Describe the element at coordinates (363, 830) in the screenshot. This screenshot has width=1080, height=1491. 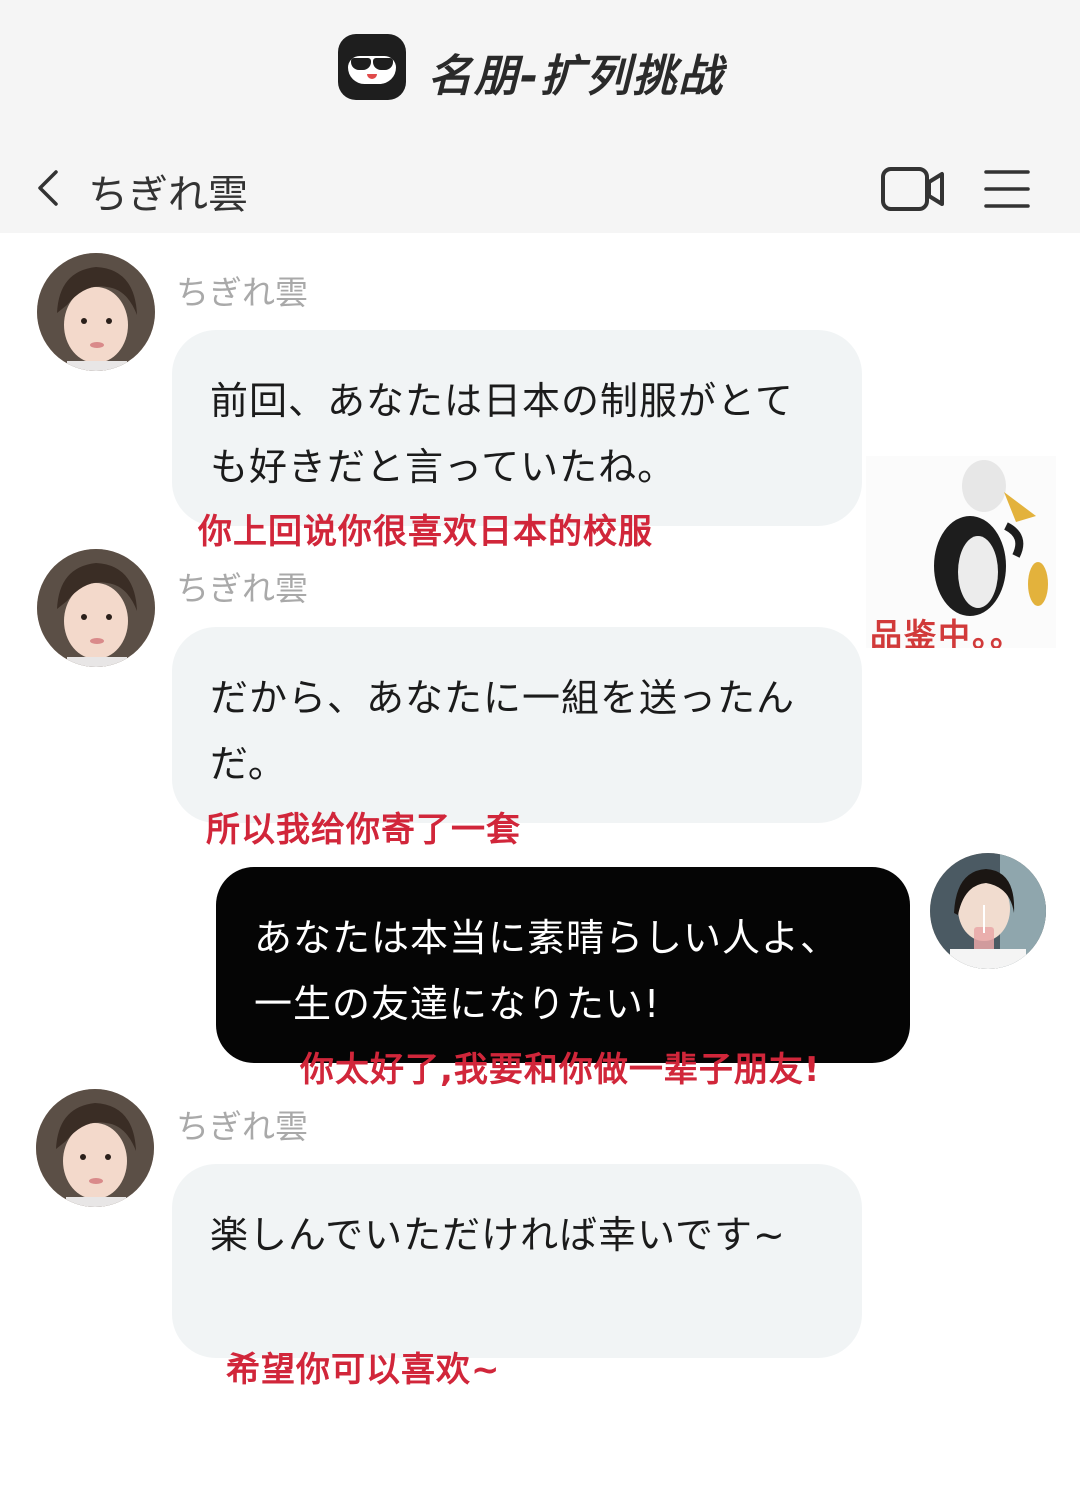
I see `message-caption: 所以我给你寄了一套` at that location.